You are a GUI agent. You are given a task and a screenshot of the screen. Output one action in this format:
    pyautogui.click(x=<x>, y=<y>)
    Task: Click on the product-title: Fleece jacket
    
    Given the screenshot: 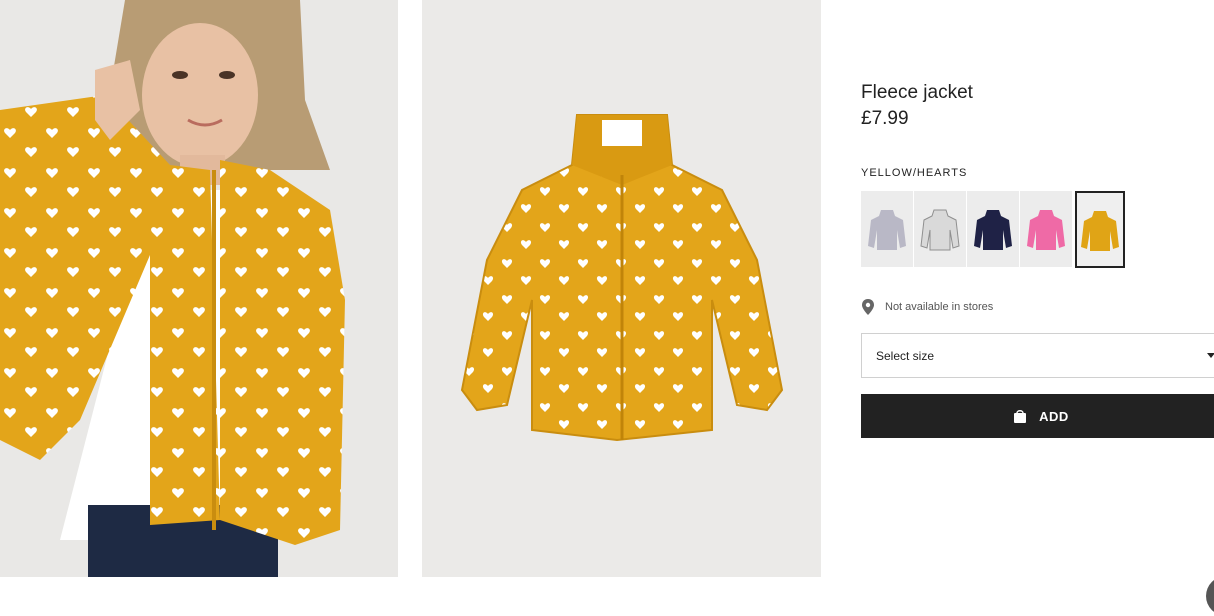 What is the action you would take?
    pyautogui.click(x=917, y=92)
    